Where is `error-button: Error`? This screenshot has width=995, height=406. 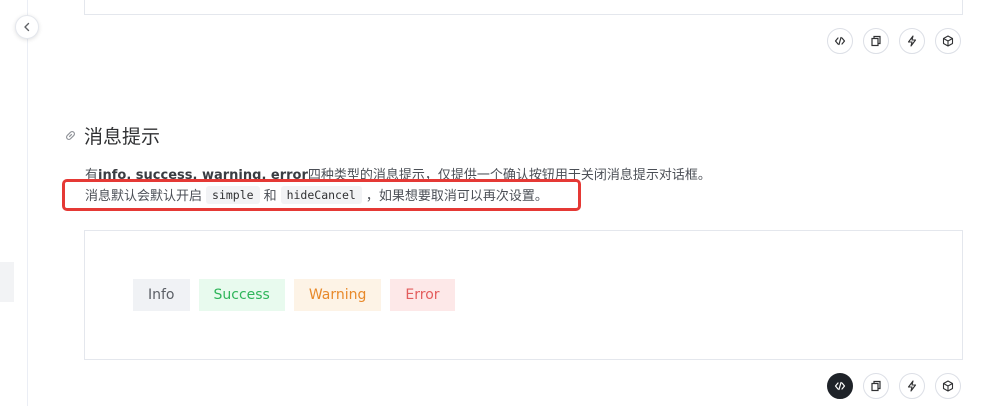
error-button: Error is located at coordinates (422, 295).